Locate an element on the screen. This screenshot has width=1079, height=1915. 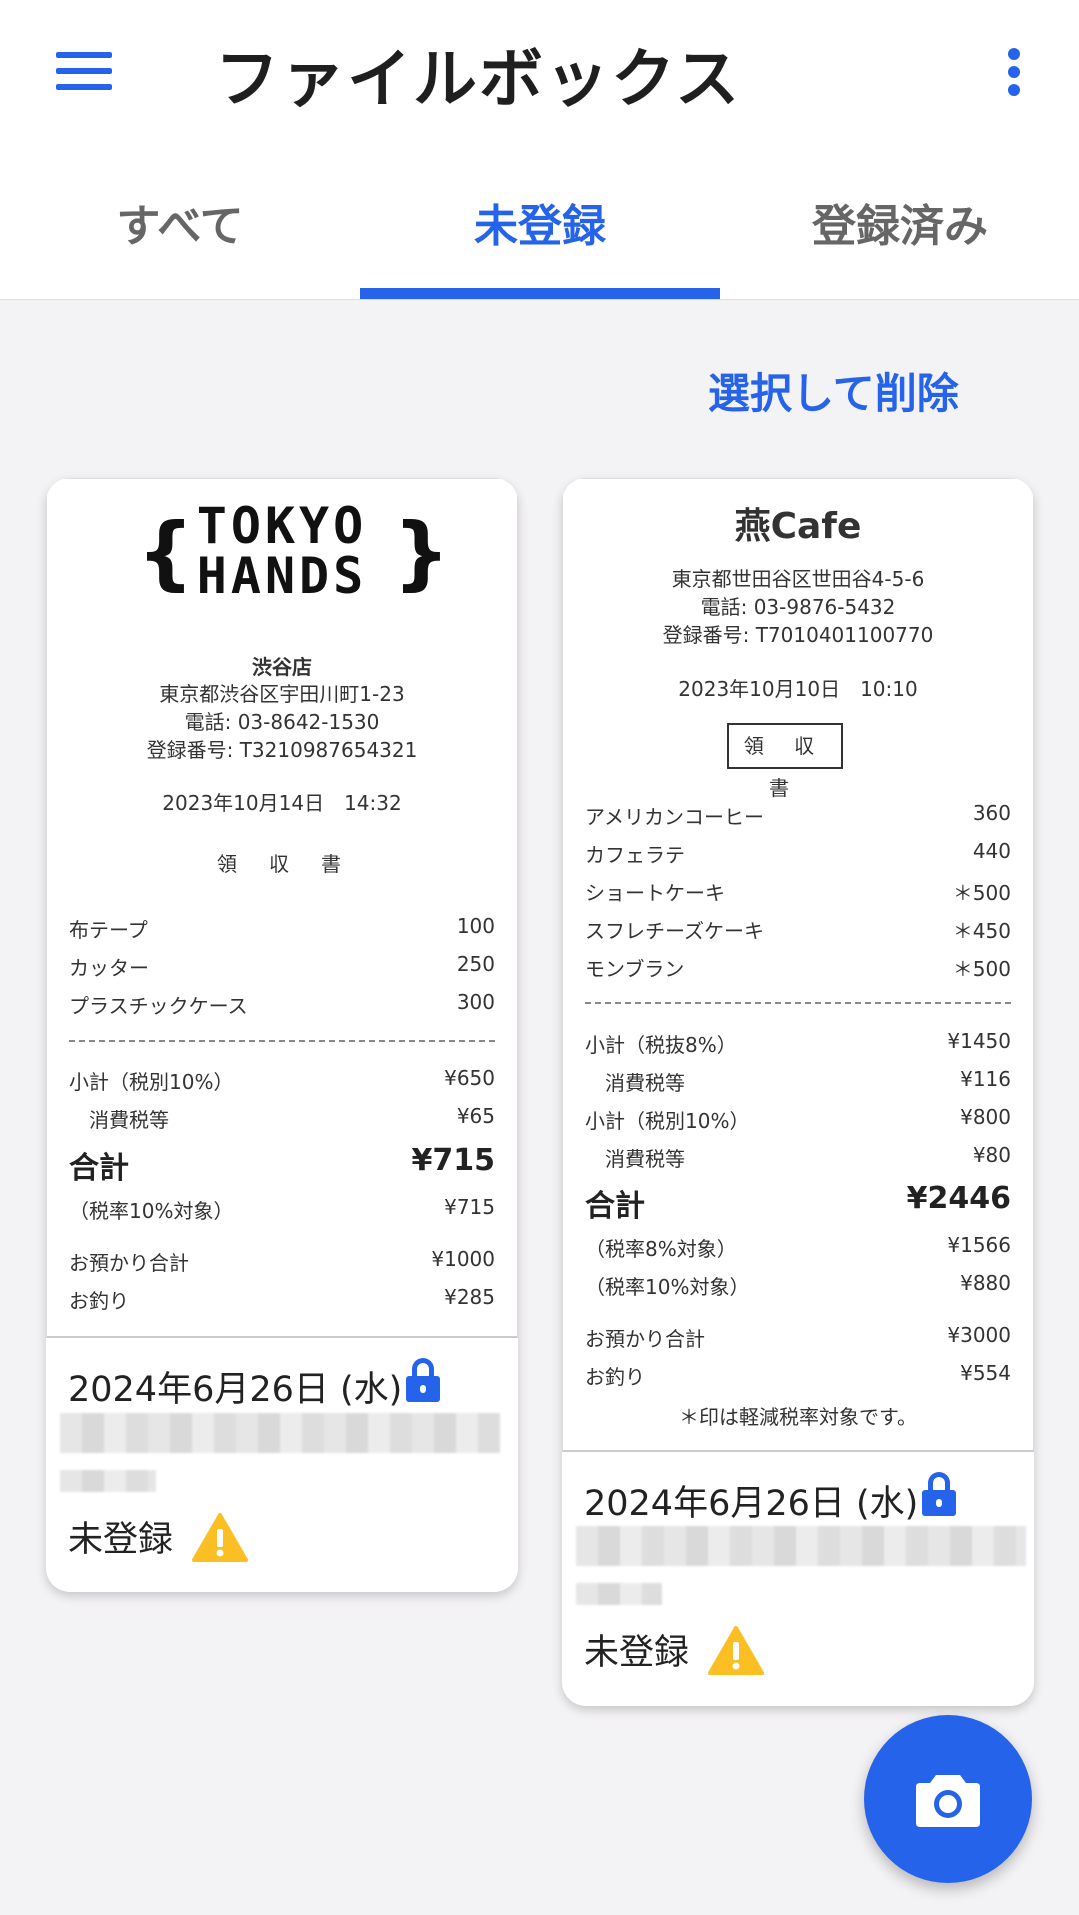
receipt-address: 東京都渋谷区宇田川町1-23 is located at coordinates (282, 694).